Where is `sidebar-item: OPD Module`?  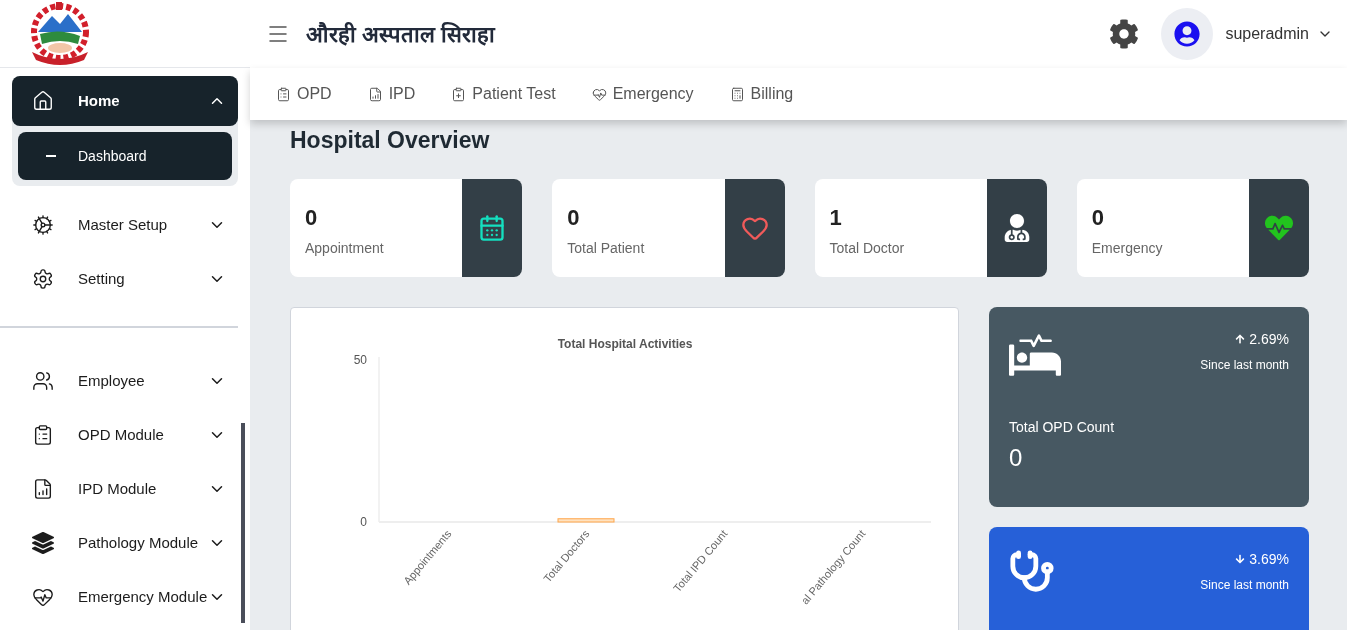
sidebar-item: OPD Module is located at coordinates (125, 435).